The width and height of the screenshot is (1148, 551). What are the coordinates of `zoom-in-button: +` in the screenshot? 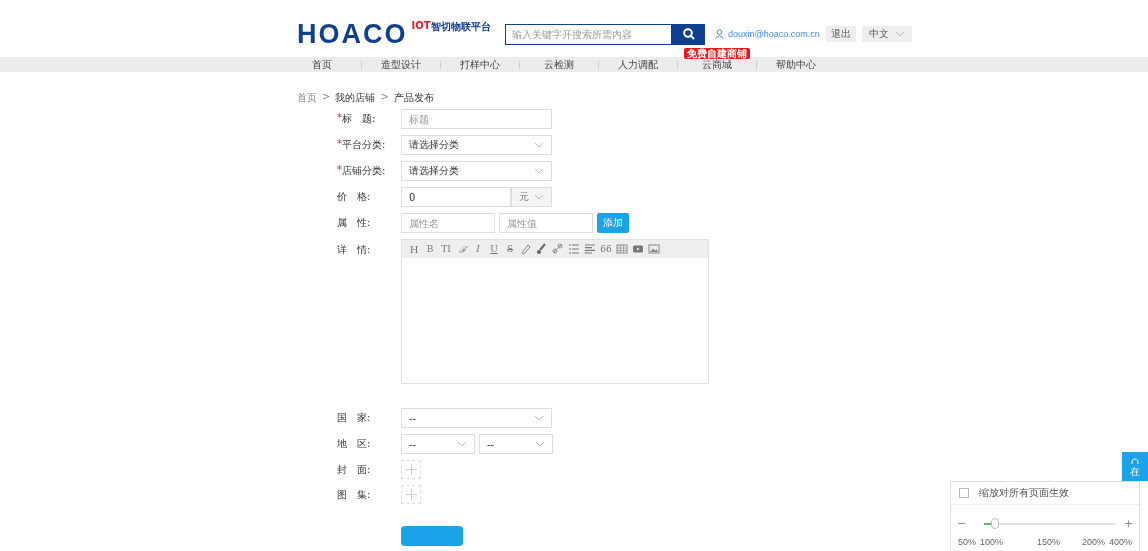 It's located at (1128, 523).